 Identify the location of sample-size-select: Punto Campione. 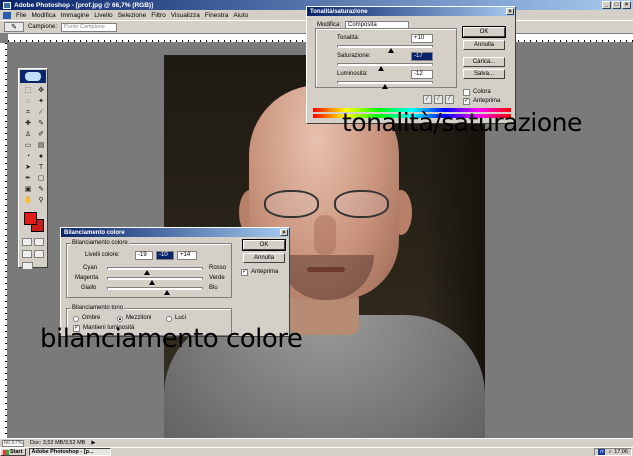
(89, 27).